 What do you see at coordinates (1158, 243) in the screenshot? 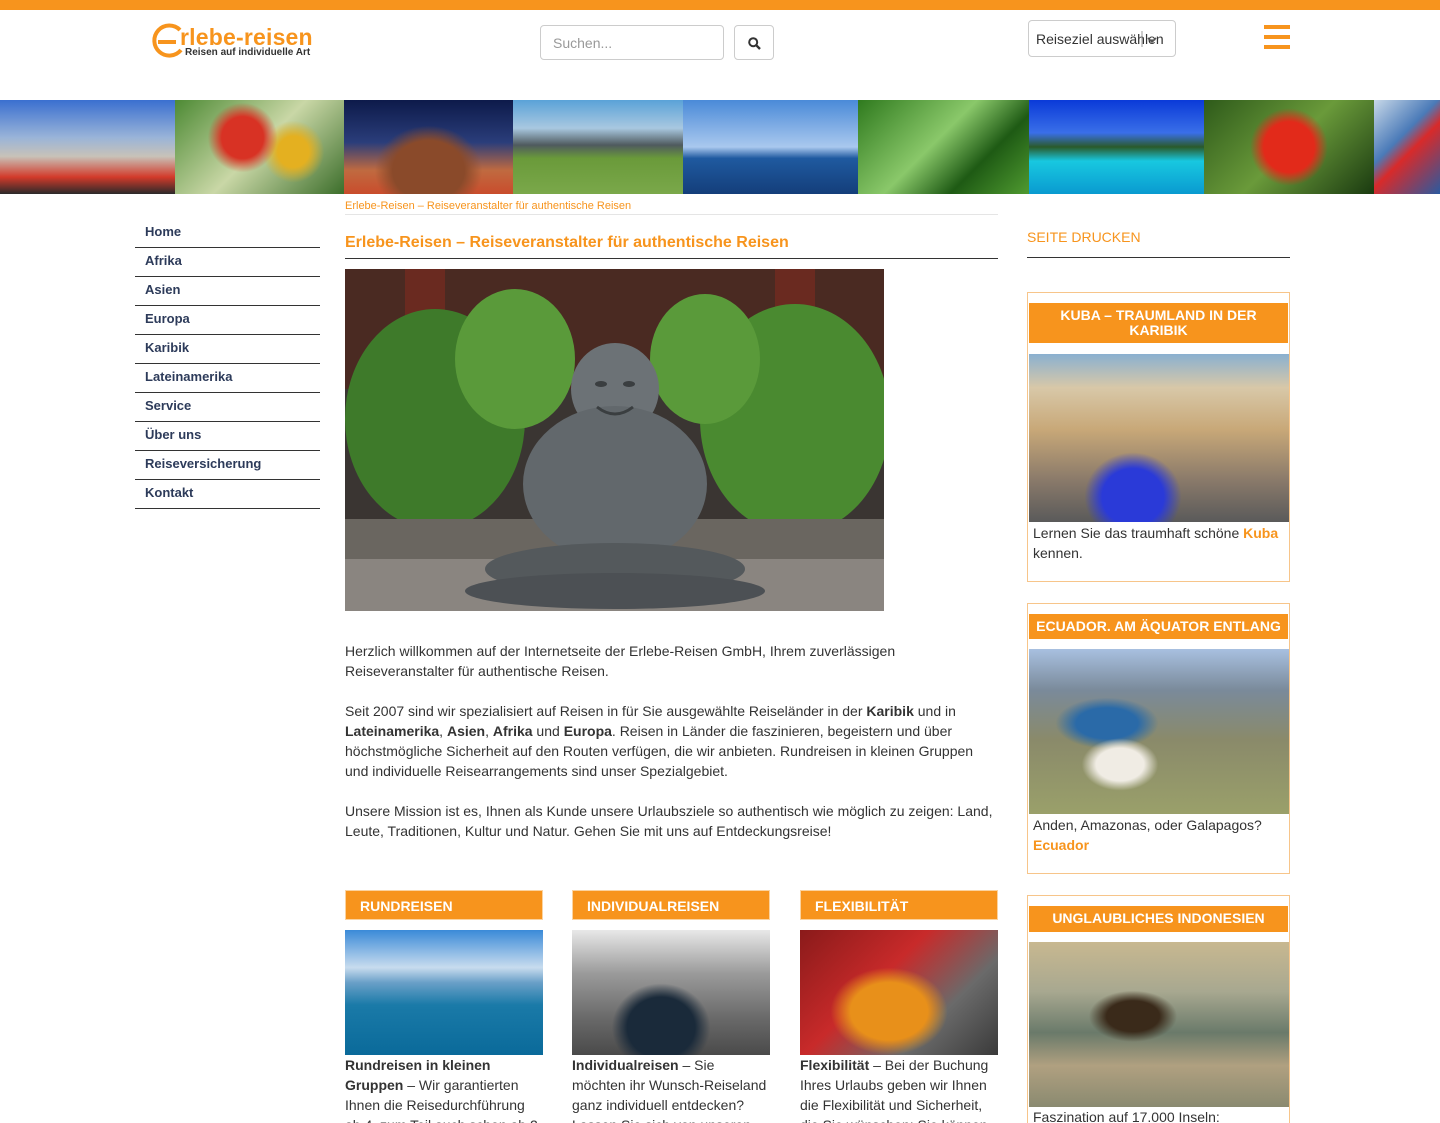
I see `print-page-link: SEITE DRUCKEN` at bounding box center [1158, 243].